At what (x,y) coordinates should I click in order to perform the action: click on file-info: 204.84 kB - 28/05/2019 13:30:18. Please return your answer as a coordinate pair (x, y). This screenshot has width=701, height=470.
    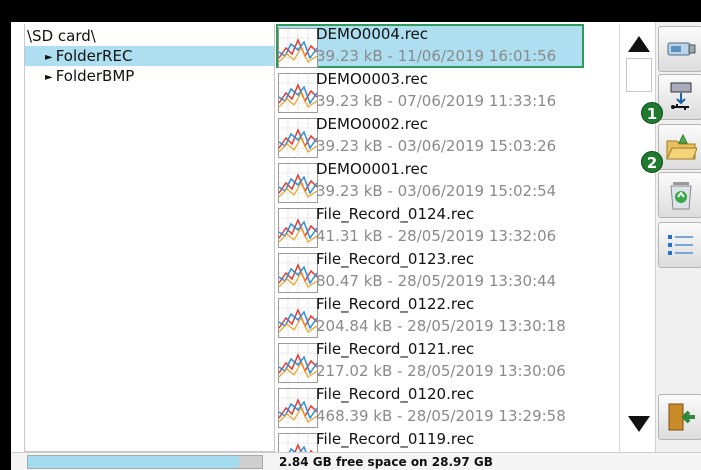
    Looking at the image, I should click on (441, 326).